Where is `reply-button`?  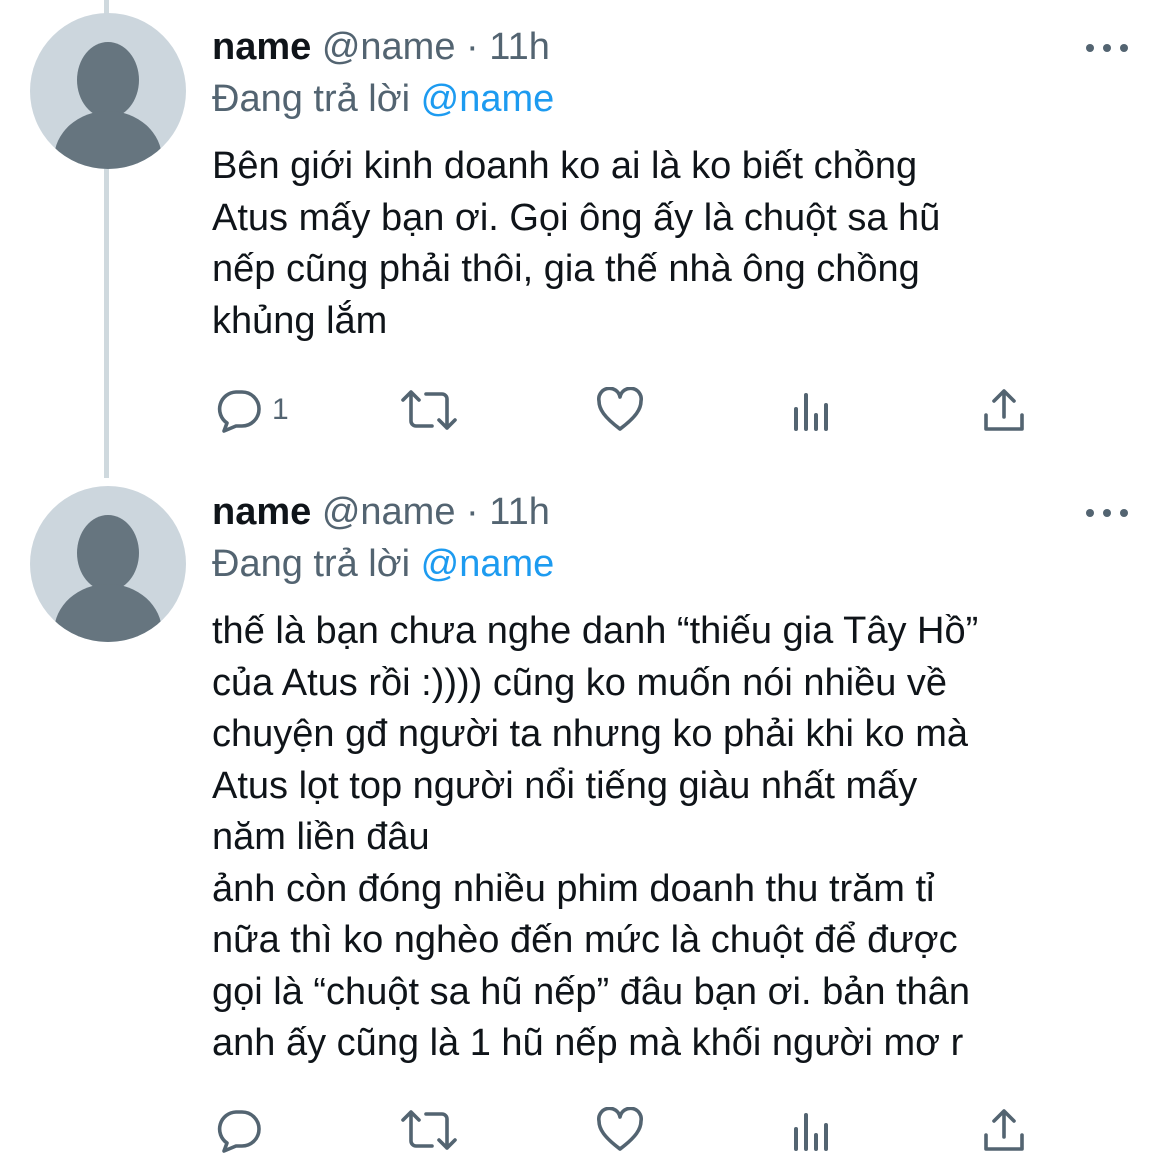
reply-button is located at coordinates (244, 1130).